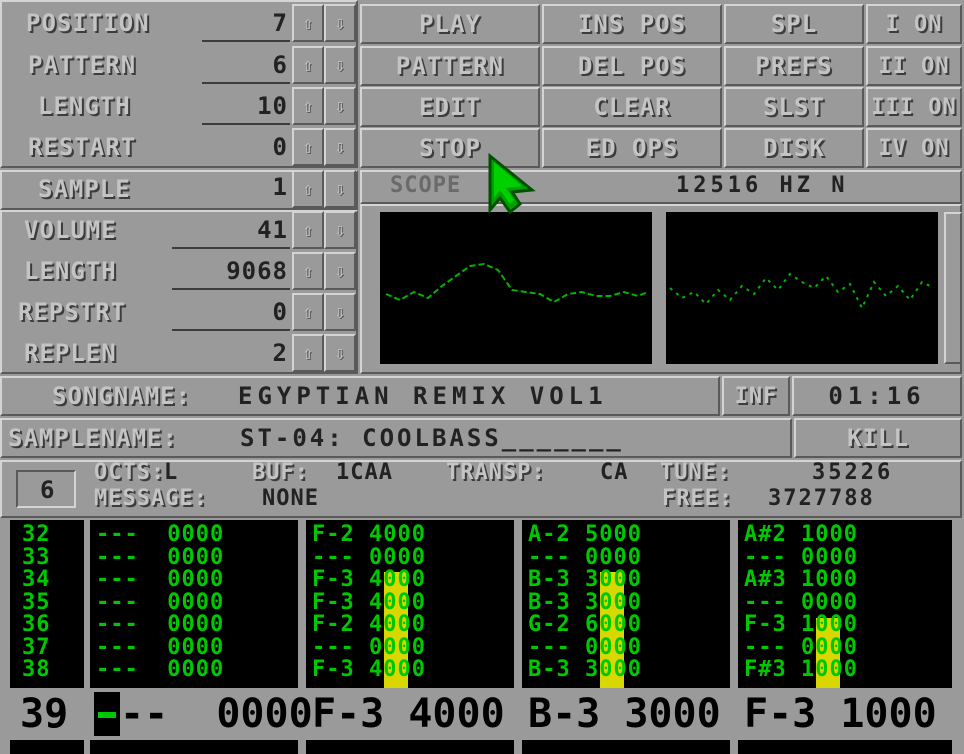 The image size is (964, 754). I want to click on sample-length-field: 9068, so click(231, 273).